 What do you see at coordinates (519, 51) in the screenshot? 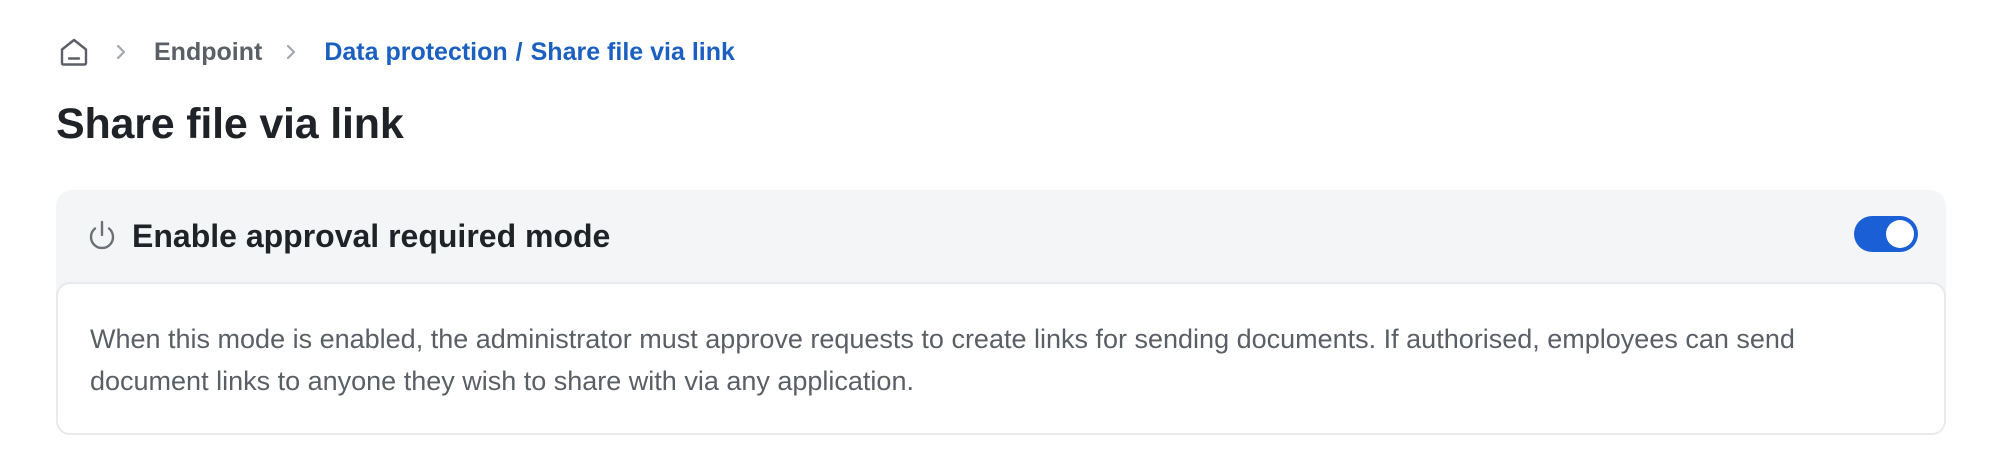
I see `breadcrumb-slash: /` at bounding box center [519, 51].